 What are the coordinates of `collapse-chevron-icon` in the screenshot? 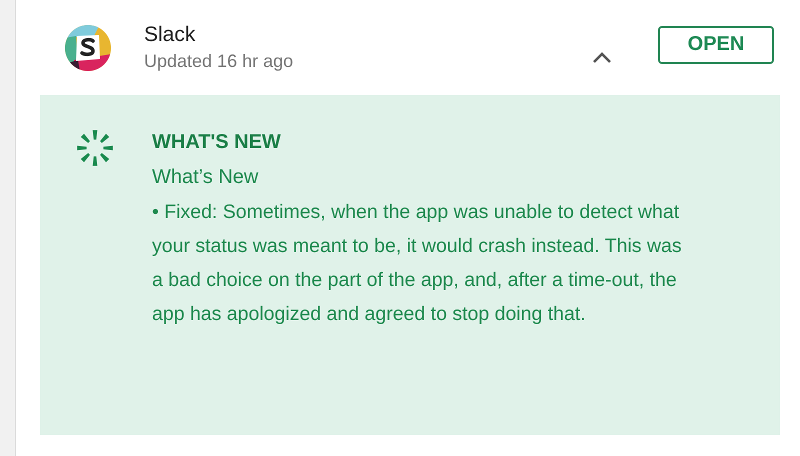 It's located at (602, 56).